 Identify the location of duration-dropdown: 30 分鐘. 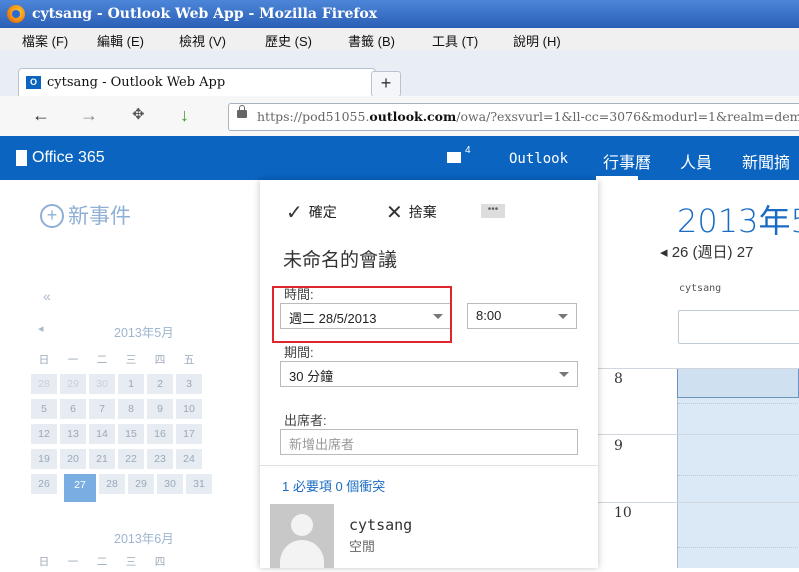
(429, 374).